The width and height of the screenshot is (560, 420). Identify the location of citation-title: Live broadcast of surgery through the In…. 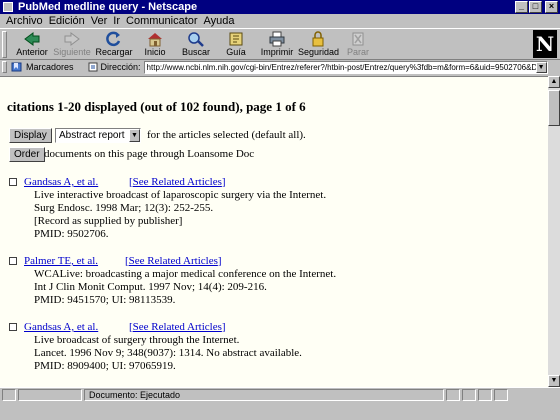
(137, 340).